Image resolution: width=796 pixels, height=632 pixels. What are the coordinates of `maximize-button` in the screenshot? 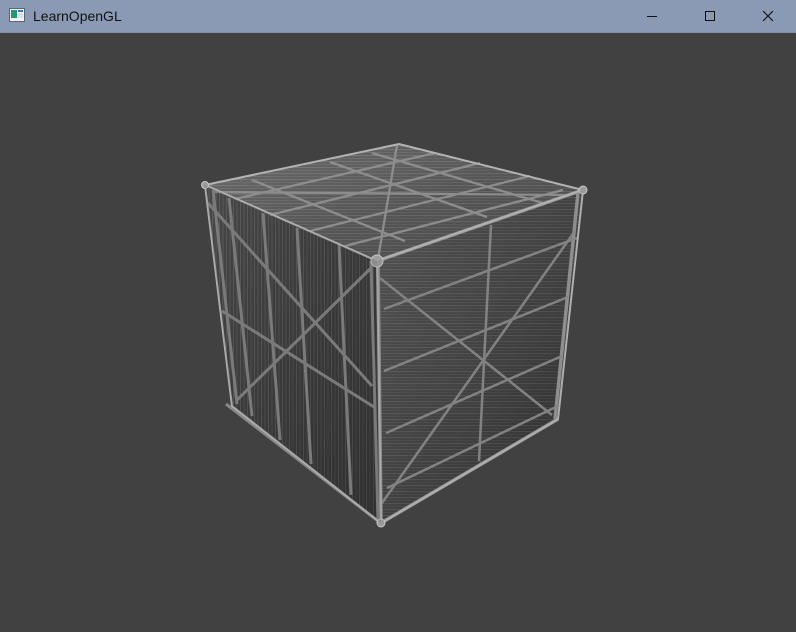 It's located at (710, 16).